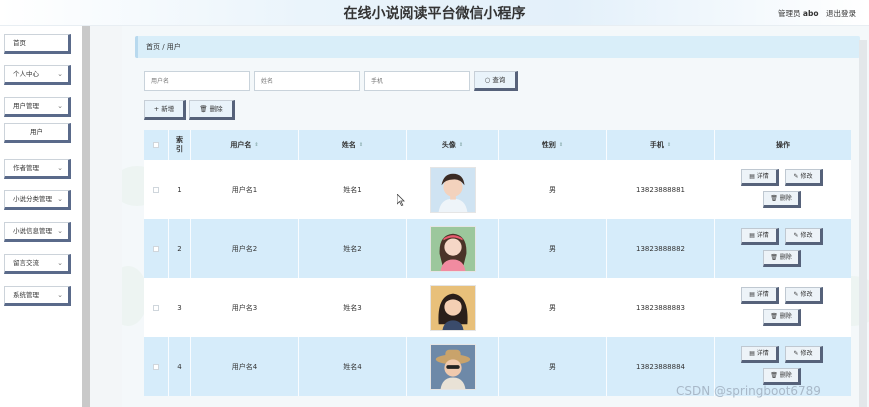 The height and width of the screenshot is (407, 869). Describe the element at coordinates (307, 81) in the screenshot. I see `name-search-input` at that location.